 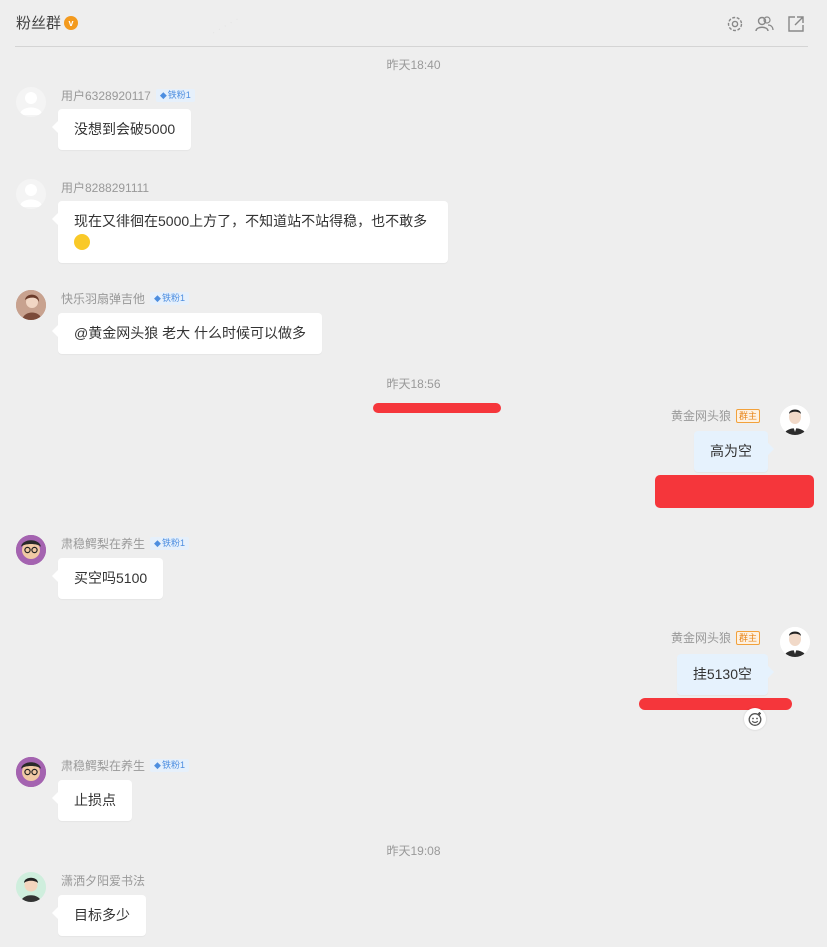 I want to click on username: 潇洒夕阳爱书法, so click(x=103, y=880).